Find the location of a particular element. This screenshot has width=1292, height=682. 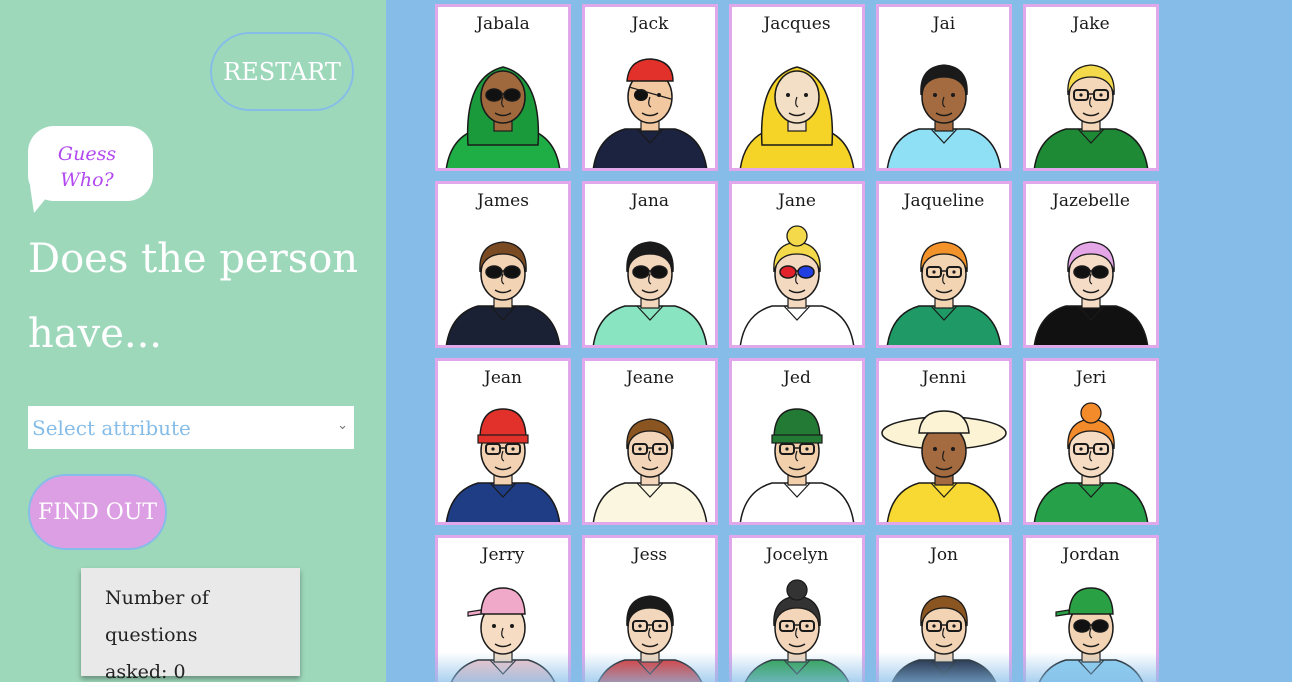

counter-line-2: asked: 0 is located at coordinates (145, 671).